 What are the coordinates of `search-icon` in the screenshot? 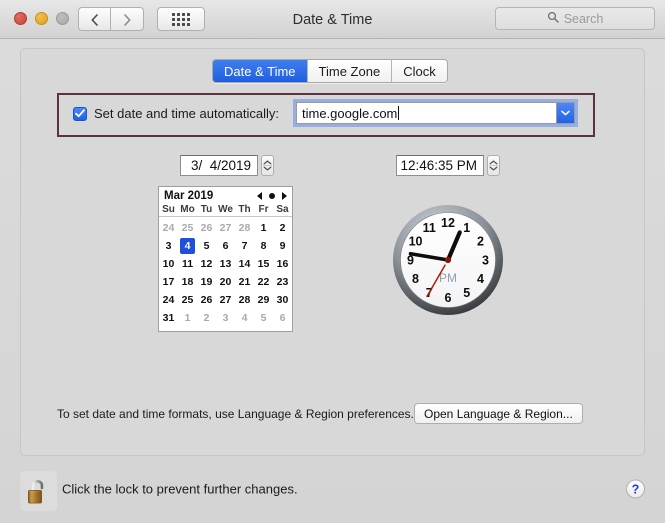 It's located at (553, 19).